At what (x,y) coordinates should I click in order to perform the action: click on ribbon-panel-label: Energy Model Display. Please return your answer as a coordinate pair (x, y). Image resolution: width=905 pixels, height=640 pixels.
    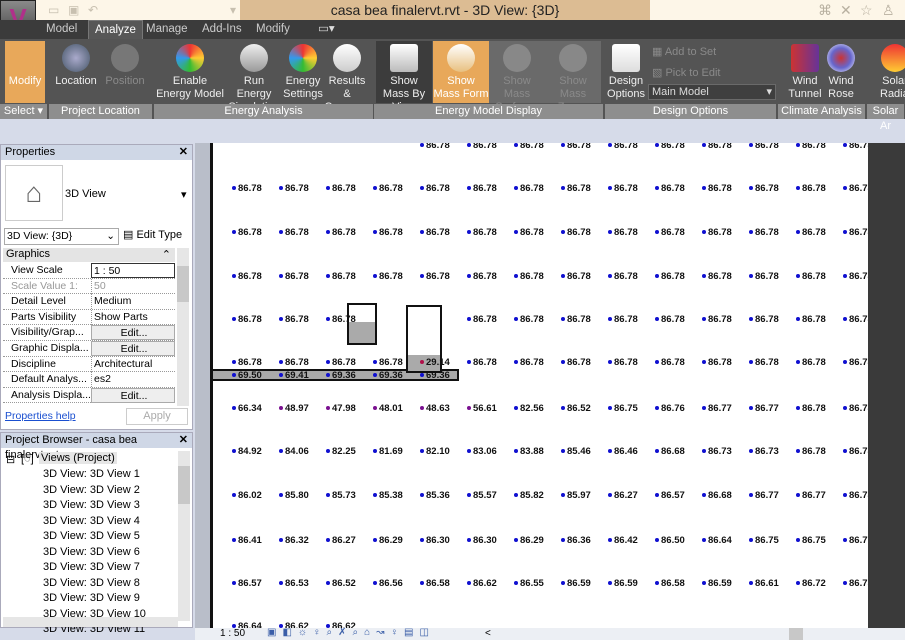
    Looking at the image, I should click on (489, 111).